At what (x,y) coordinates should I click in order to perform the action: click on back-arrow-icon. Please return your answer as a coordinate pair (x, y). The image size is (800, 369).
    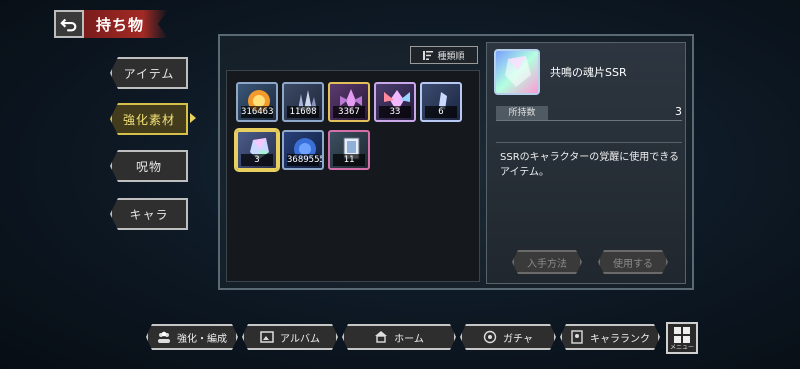
    Looking at the image, I should click on (68, 25).